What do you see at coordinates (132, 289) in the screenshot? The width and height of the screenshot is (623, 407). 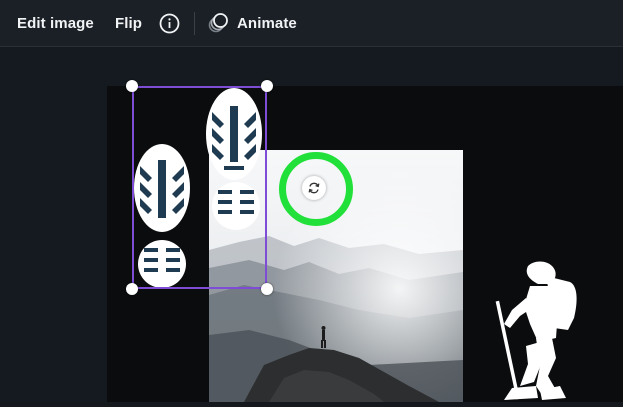 I see `resize-handle-bottom-left` at bounding box center [132, 289].